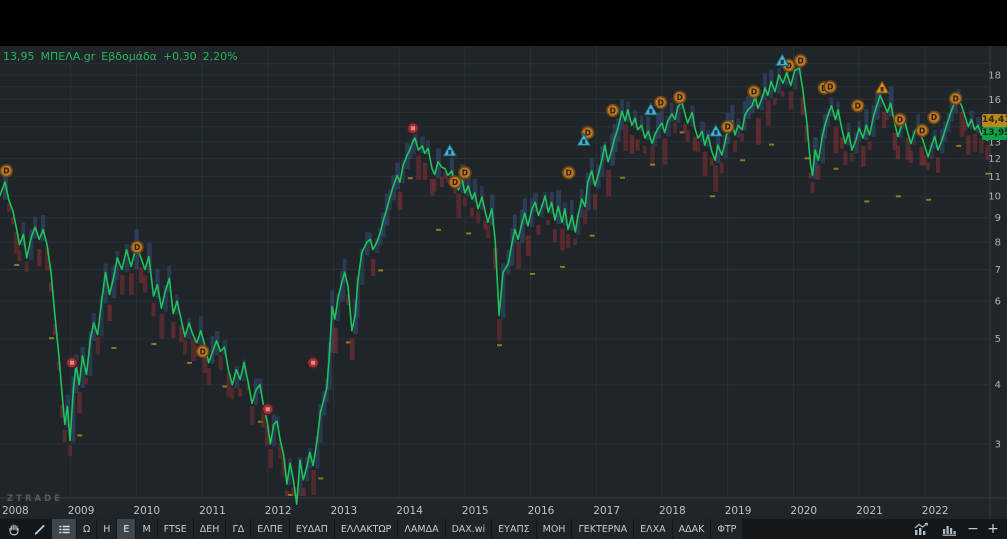  I want to click on symbol-tab-ΛΑΜΔΑ: ΛΑΜΔΑ, so click(421, 529).